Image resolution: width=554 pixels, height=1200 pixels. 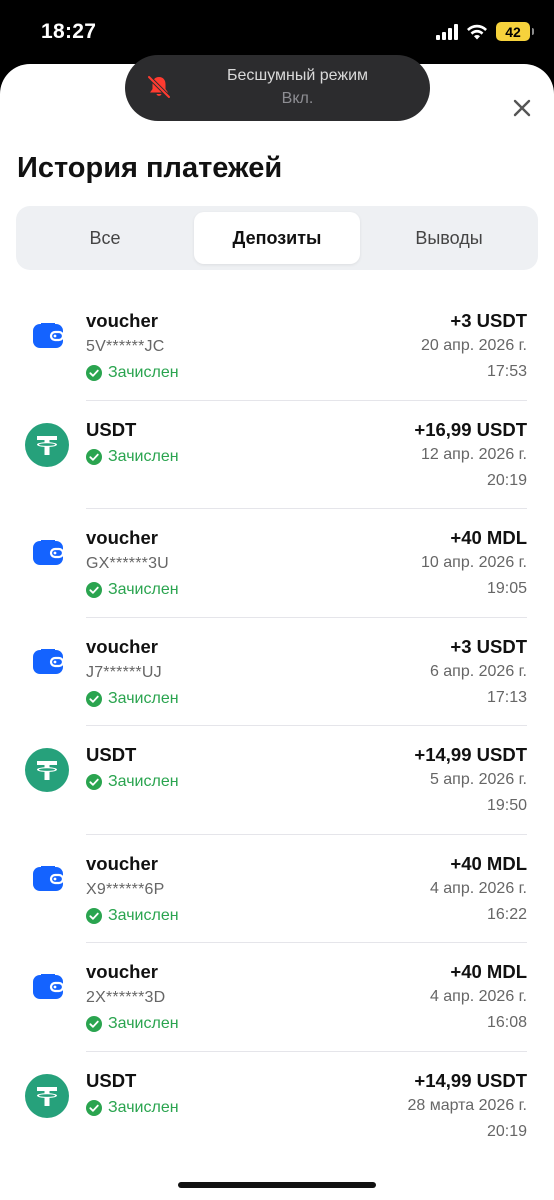 I want to click on status-indicators: 42, so click(x=485, y=31).